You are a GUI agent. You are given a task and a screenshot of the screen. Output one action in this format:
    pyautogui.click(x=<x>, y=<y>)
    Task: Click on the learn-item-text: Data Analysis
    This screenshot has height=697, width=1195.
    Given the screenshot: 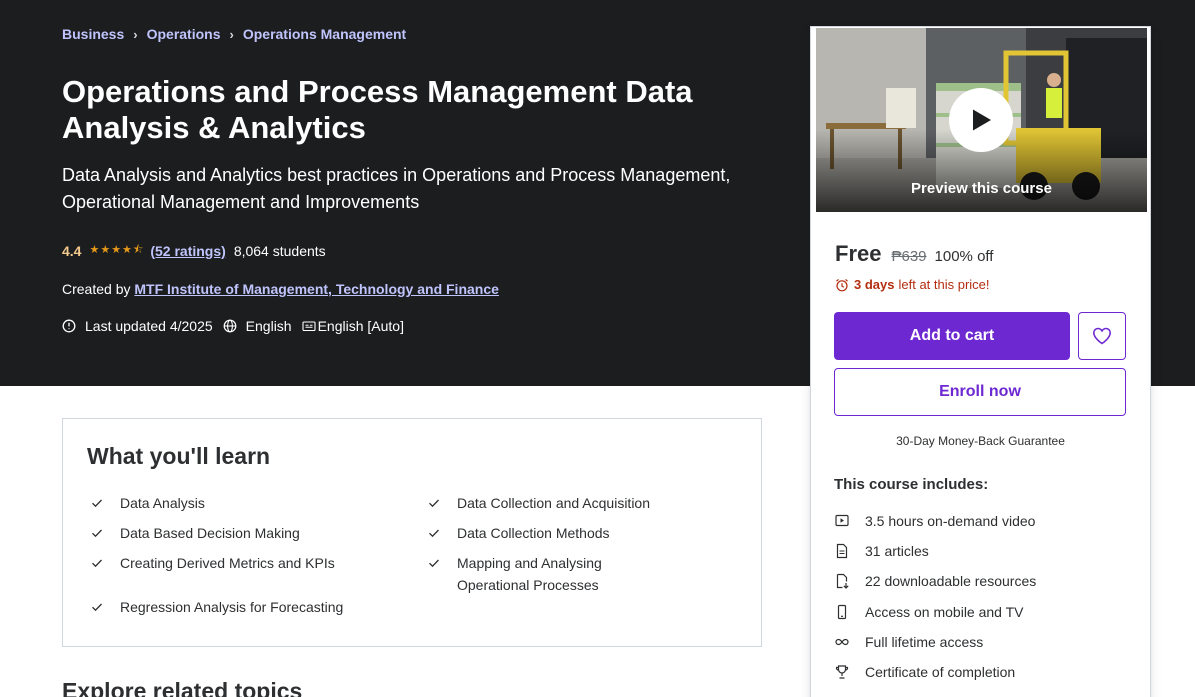 What is the action you would take?
    pyautogui.click(x=162, y=503)
    